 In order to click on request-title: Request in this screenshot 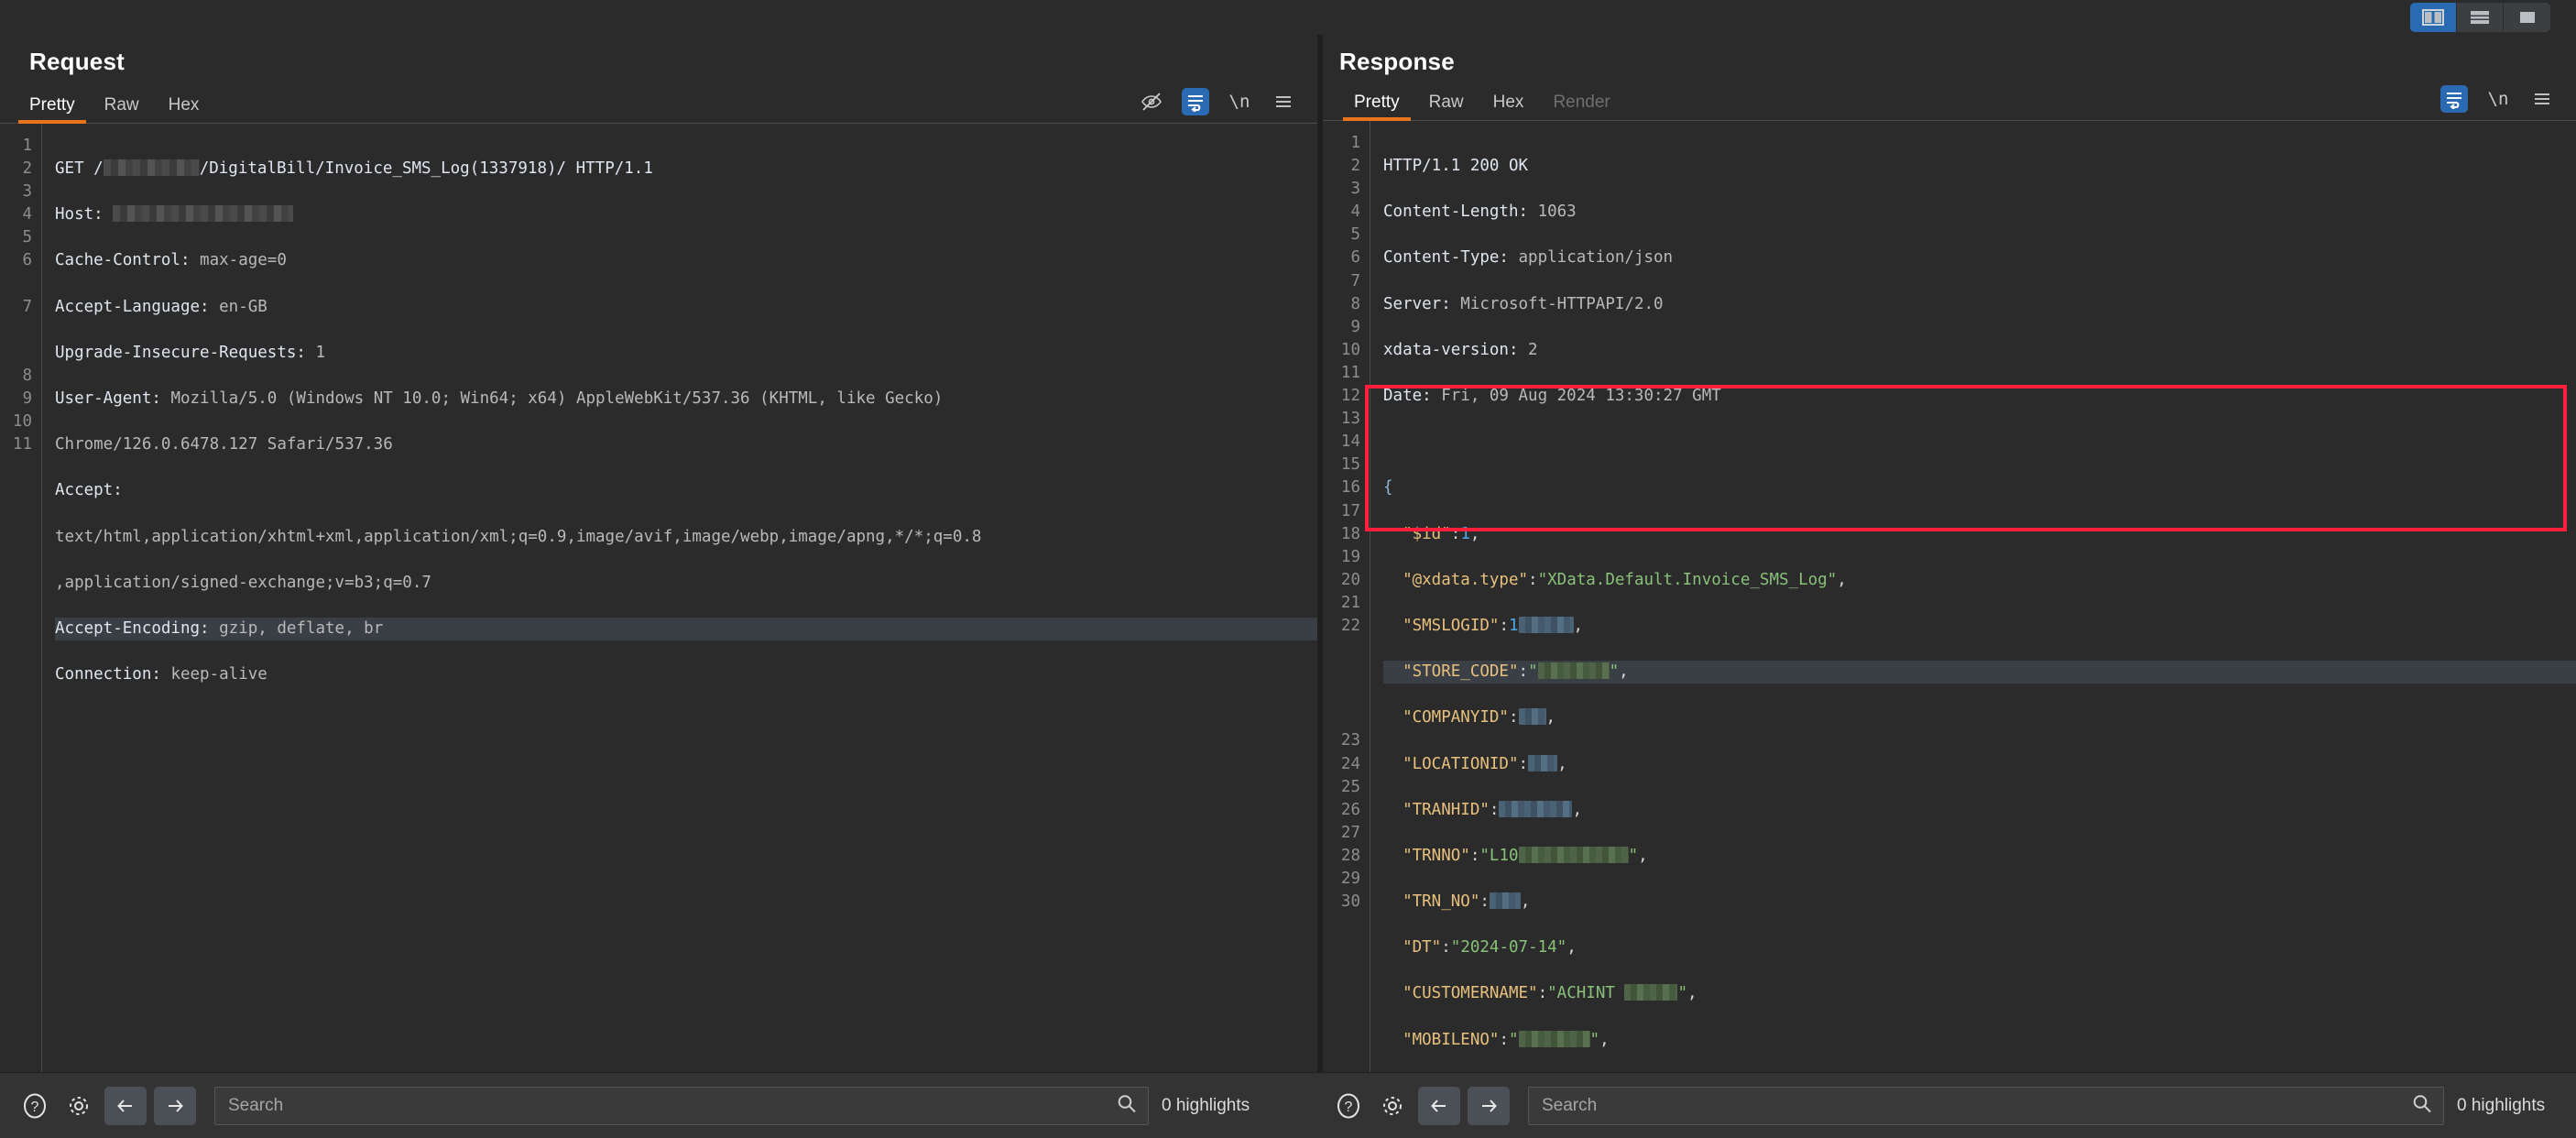, I will do `click(77, 61)`.